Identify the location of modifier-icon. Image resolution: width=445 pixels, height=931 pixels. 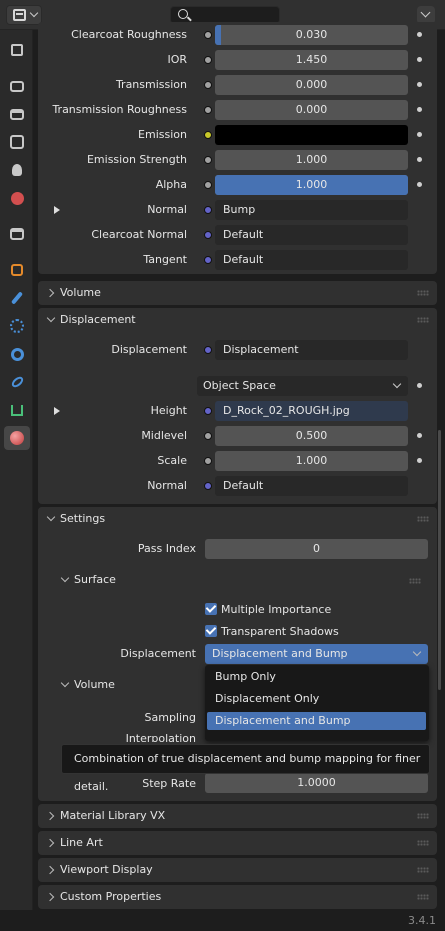
(17, 298).